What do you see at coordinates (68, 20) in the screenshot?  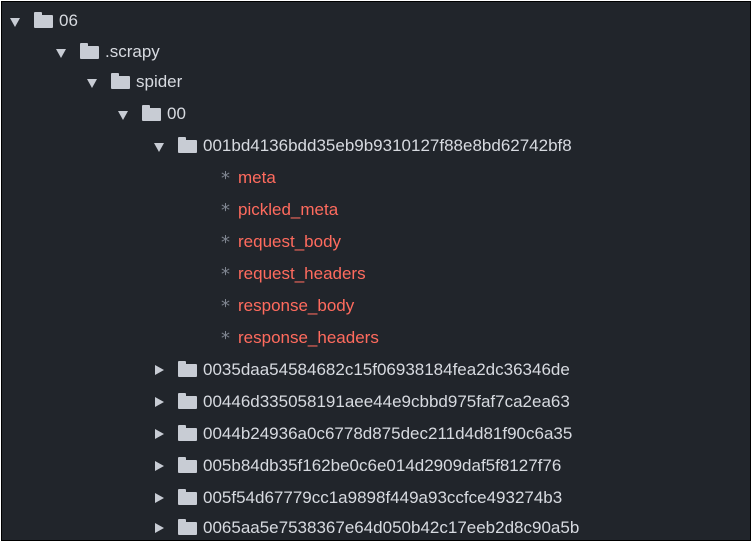 I see `folder-label: 06` at bounding box center [68, 20].